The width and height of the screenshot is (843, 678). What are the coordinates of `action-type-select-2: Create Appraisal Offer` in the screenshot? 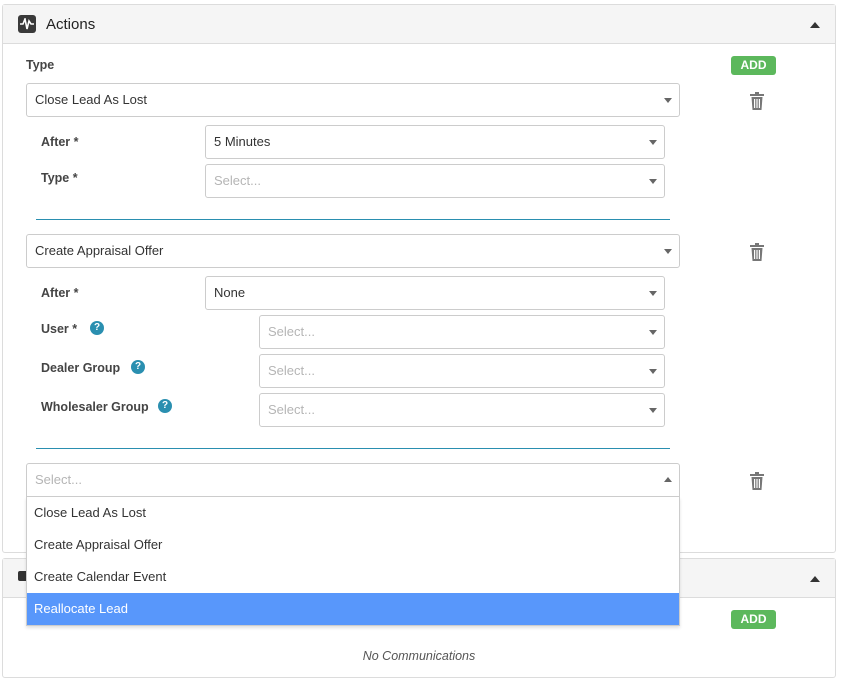 It's located at (353, 251).